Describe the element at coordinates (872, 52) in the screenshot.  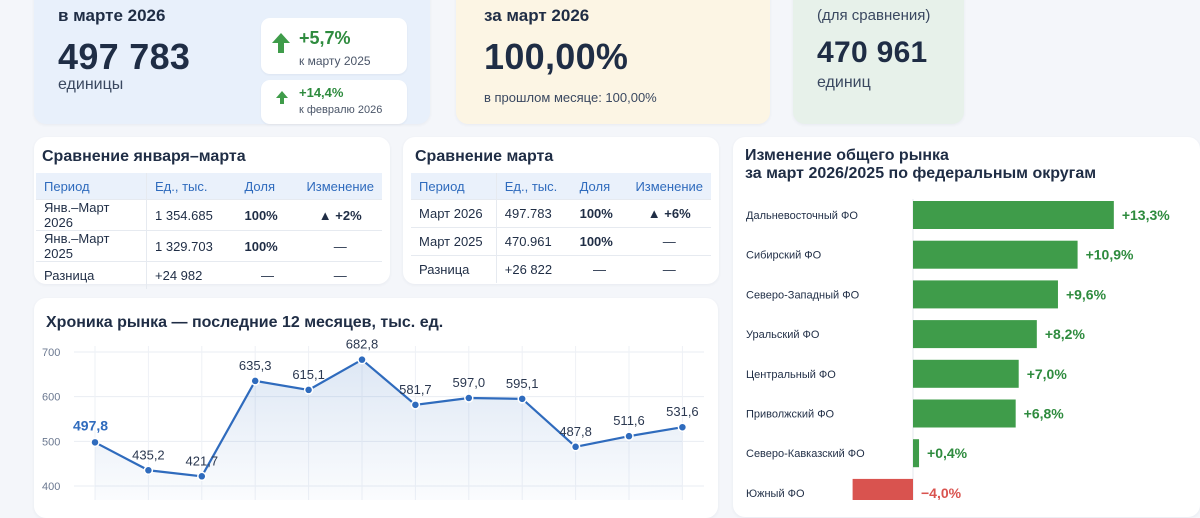
I see `kpi-compare-value: 470 961` at that location.